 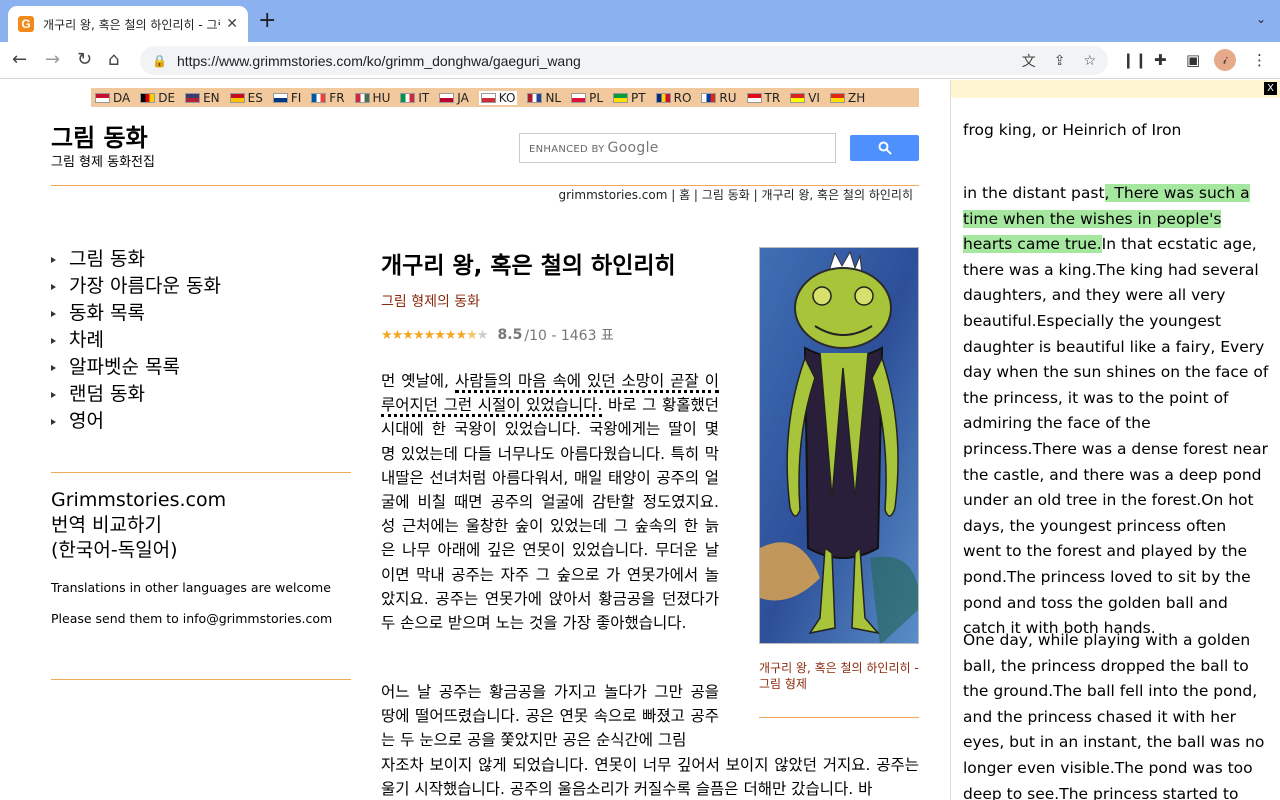 I want to click on sidepanel-icon: ▣, so click(x=1193, y=60).